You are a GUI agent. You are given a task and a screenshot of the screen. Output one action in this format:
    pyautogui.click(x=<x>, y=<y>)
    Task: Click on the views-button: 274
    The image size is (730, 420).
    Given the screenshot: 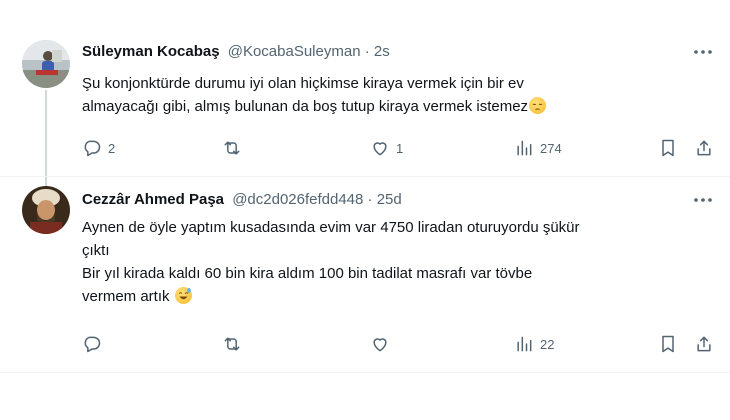 What is the action you would take?
    pyautogui.click(x=538, y=148)
    